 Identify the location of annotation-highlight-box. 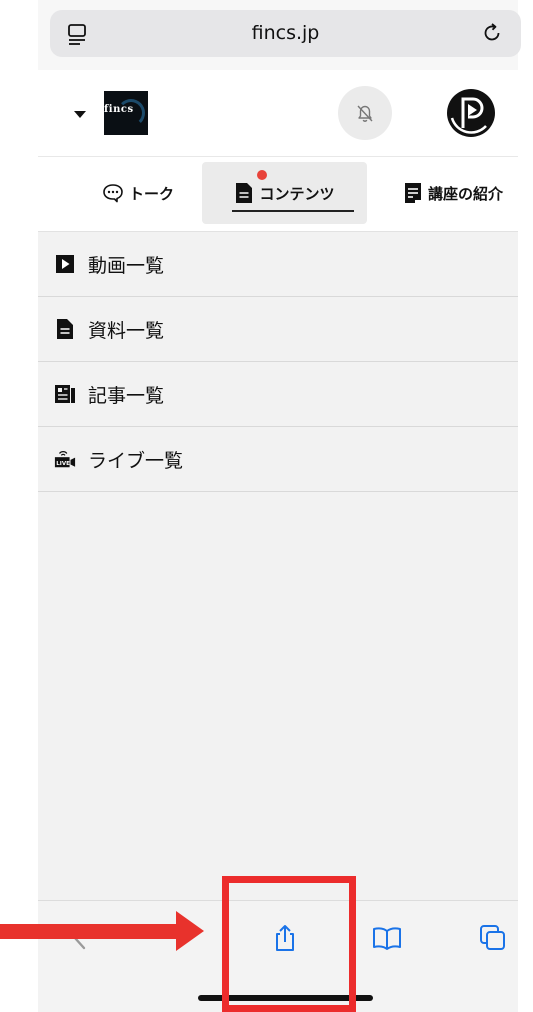
(289, 944).